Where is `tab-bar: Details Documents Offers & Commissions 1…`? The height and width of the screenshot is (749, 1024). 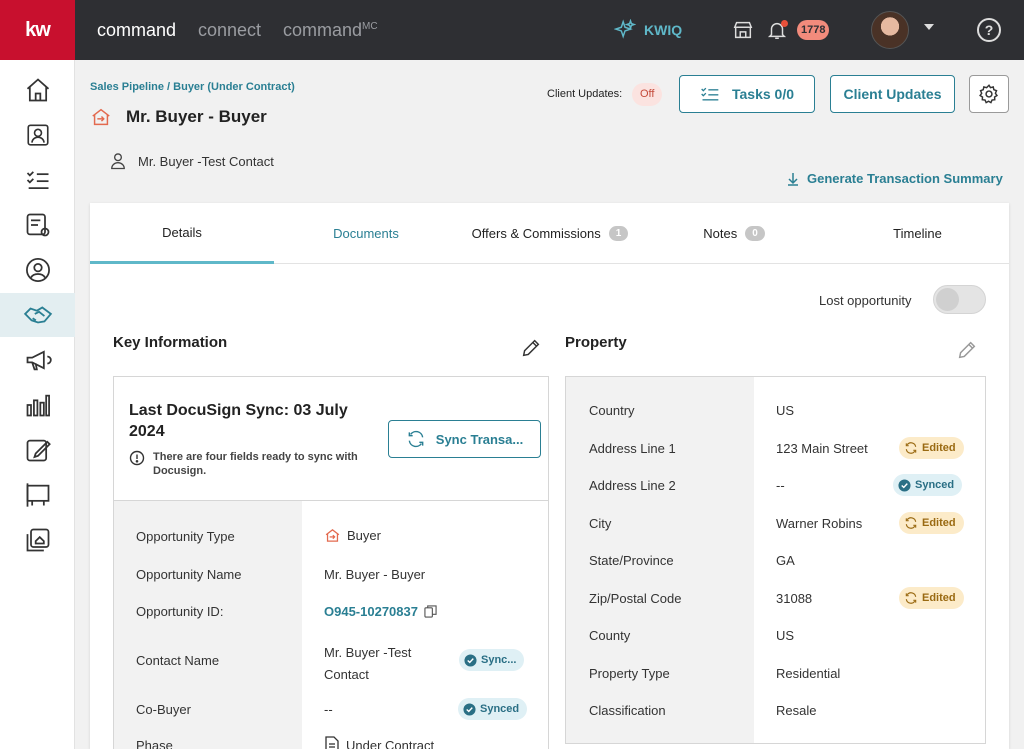 tab-bar: Details Documents Offers & Commissions 1… is located at coordinates (549, 233).